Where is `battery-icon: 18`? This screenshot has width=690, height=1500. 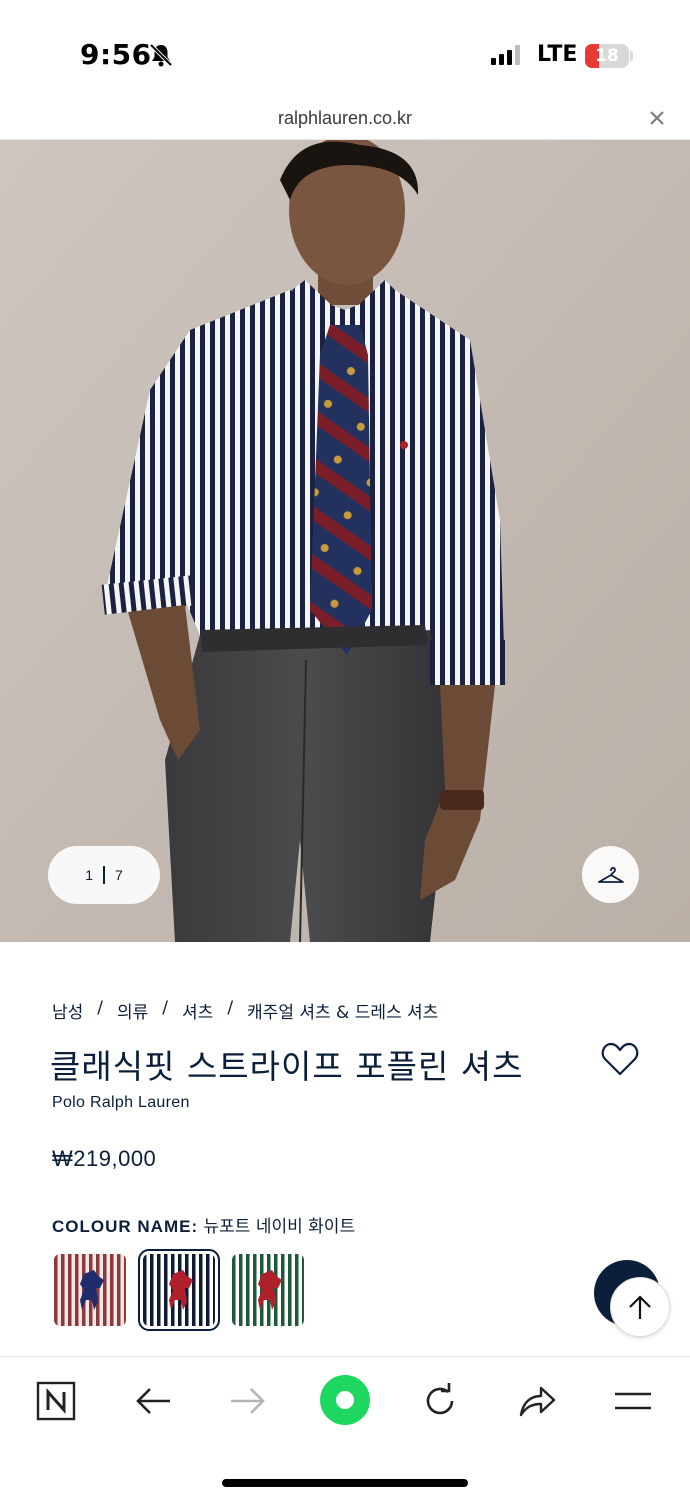
battery-icon: 18 is located at coordinates (607, 56).